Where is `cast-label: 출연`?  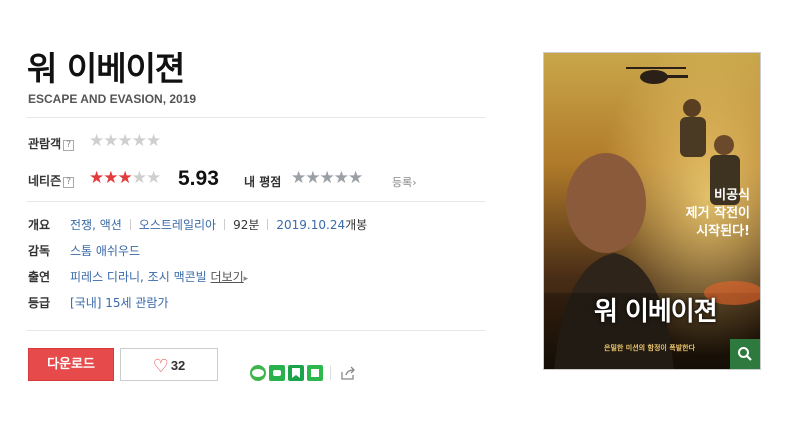 cast-label: 출연 is located at coordinates (39, 277).